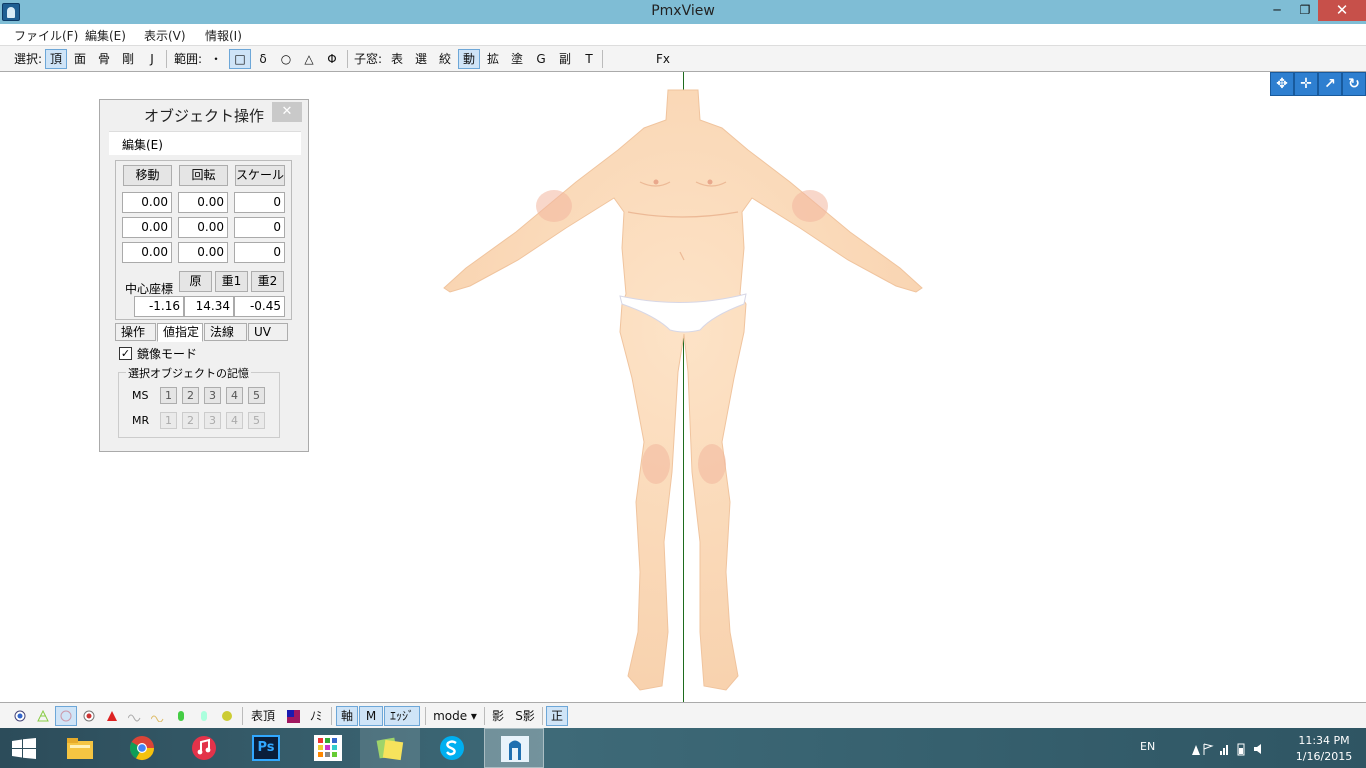  I want to click on range-point-button: ・, so click(216, 59).